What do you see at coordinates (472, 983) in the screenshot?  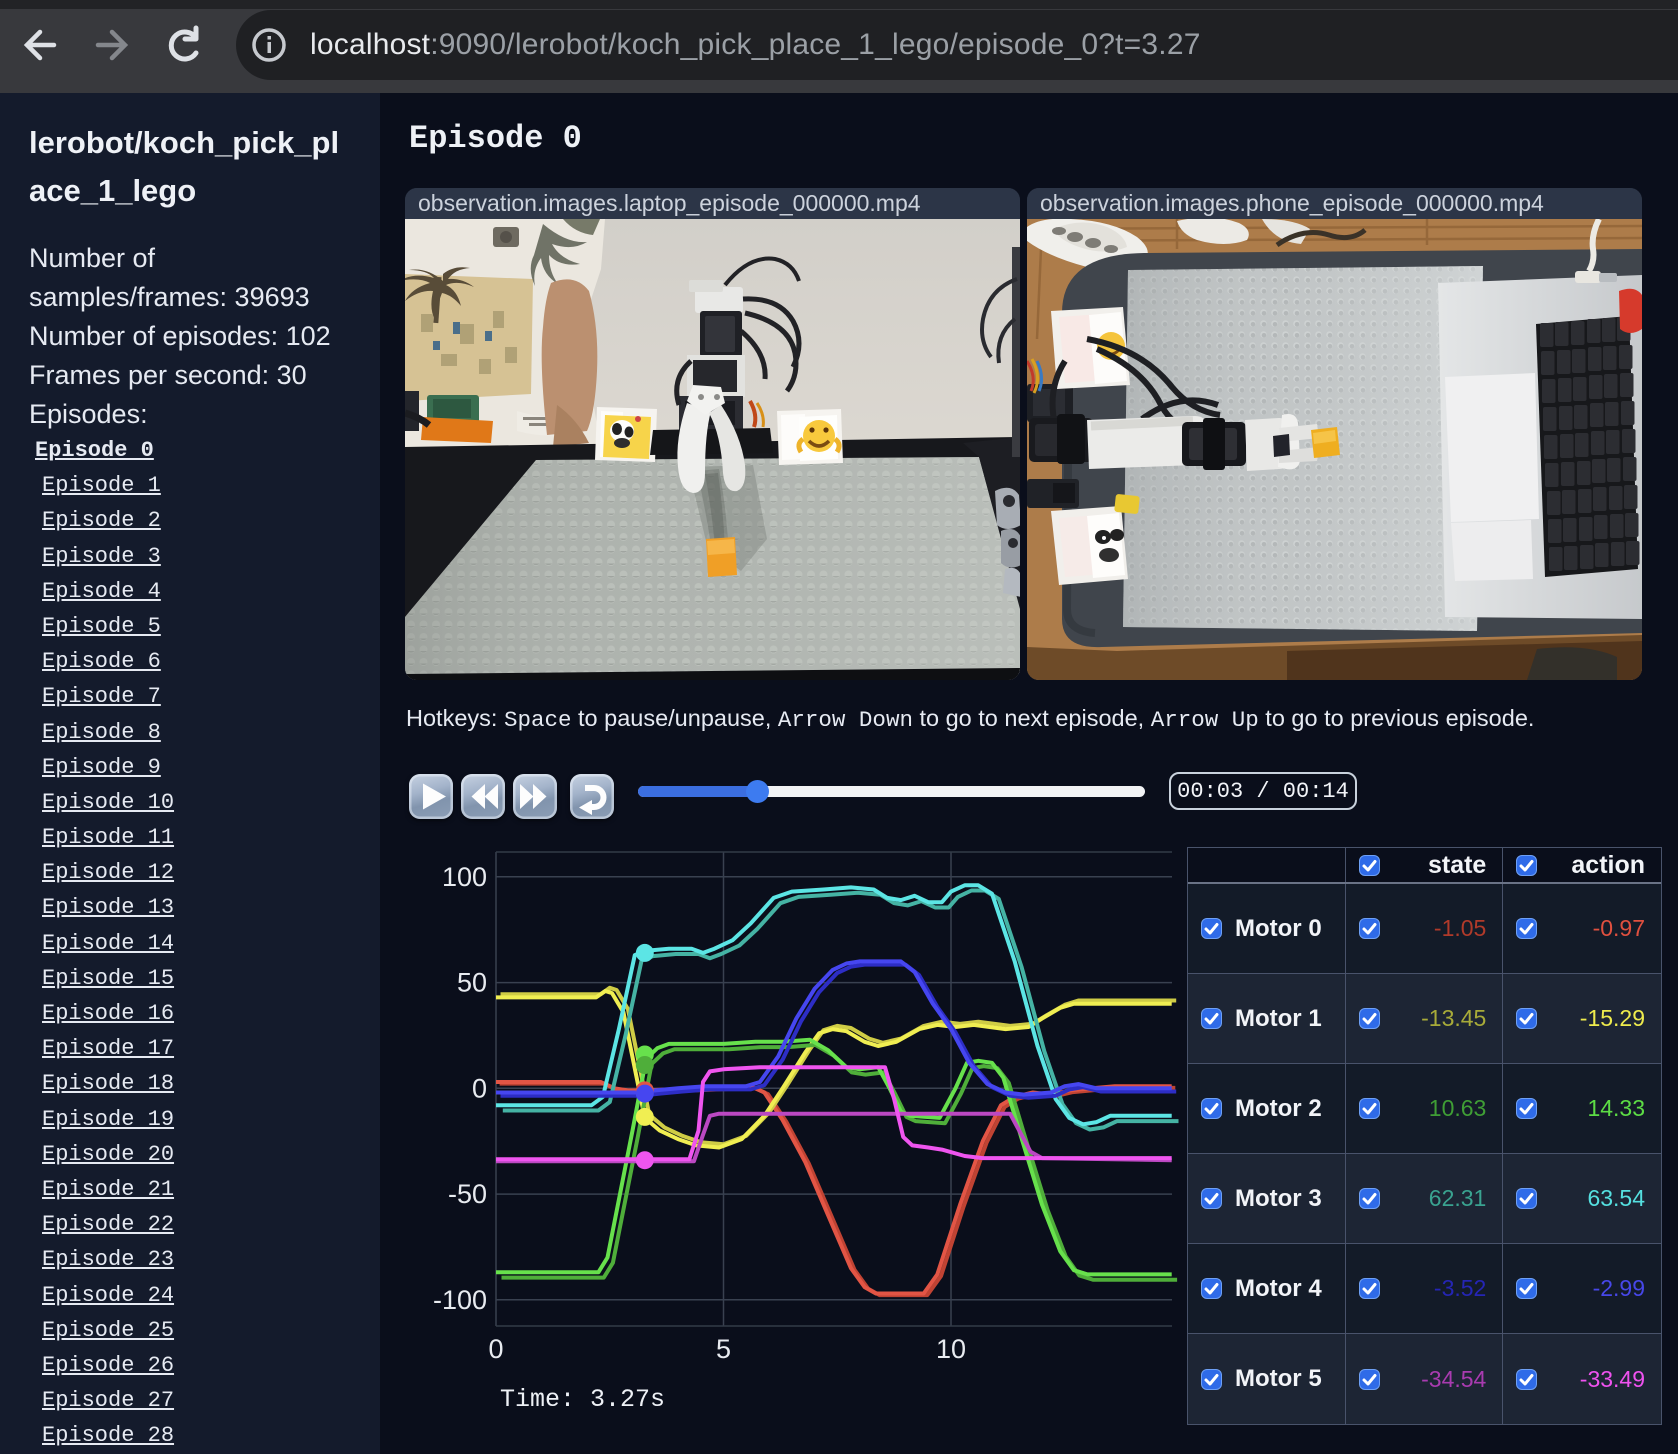 I see `svg-text: 50` at bounding box center [472, 983].